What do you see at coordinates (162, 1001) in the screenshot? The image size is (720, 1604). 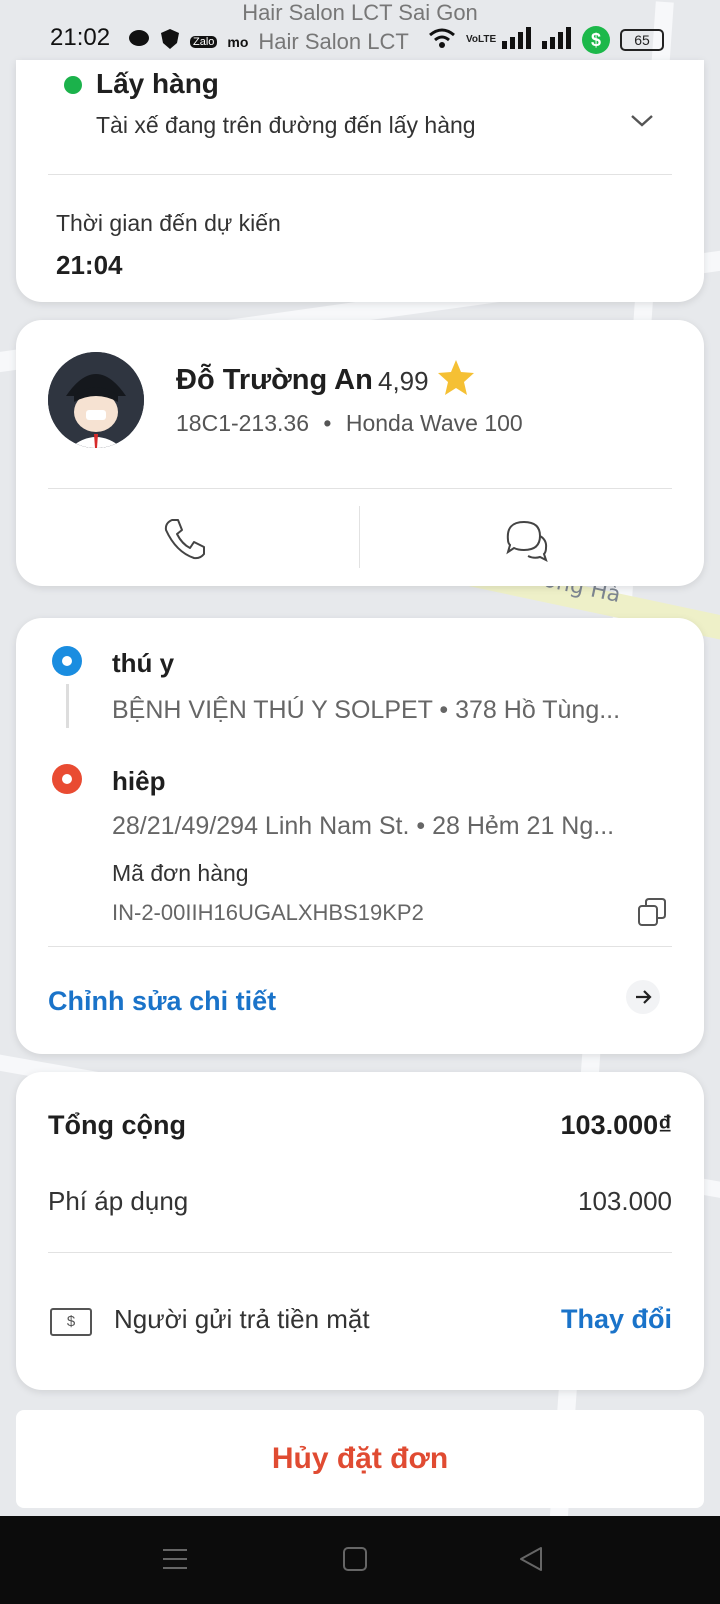 I see `edit-details-link: Chỉnh sửa chi tiết` at bounding box center [162, 1001].